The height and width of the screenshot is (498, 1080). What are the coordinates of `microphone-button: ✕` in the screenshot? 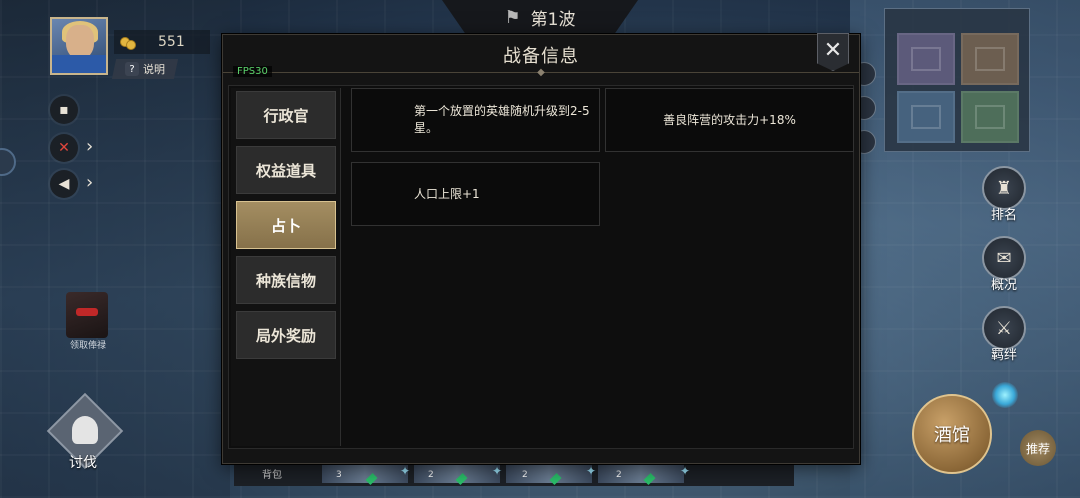 It's located at (64, 148).